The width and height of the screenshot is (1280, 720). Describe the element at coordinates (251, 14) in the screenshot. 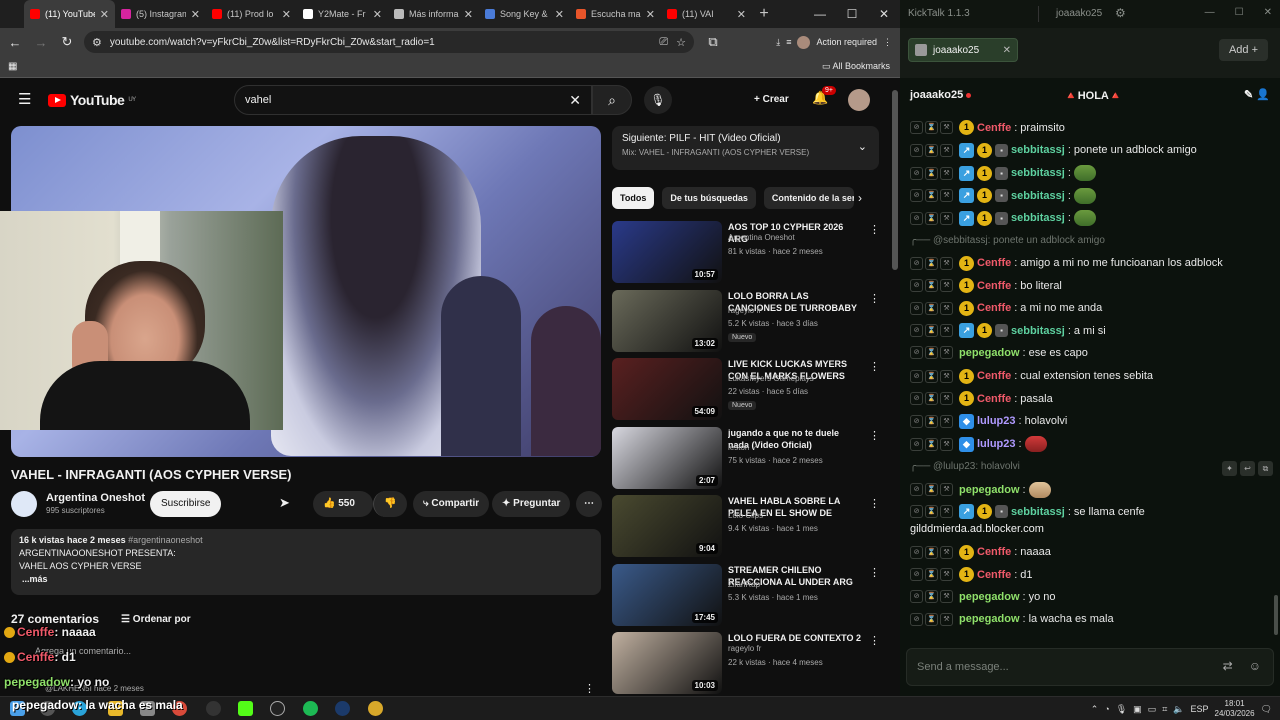

I see `browser-tab: (11) Prod lo ✕` at that location.